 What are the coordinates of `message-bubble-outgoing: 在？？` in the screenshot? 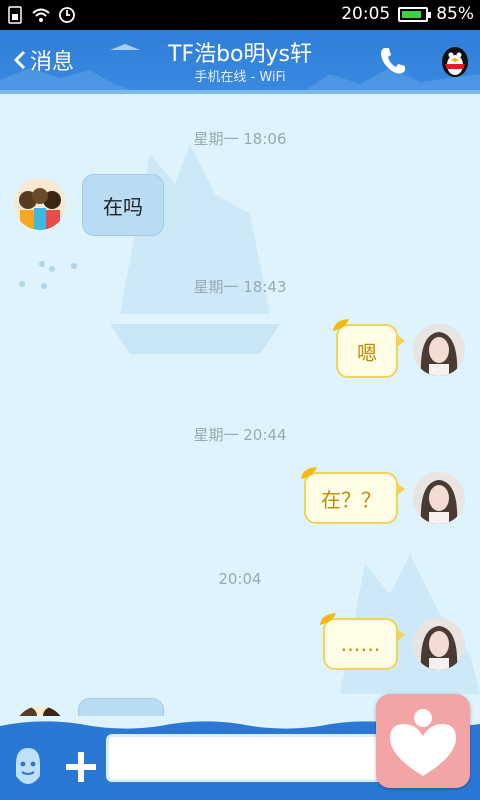 It's located at (353, 495).